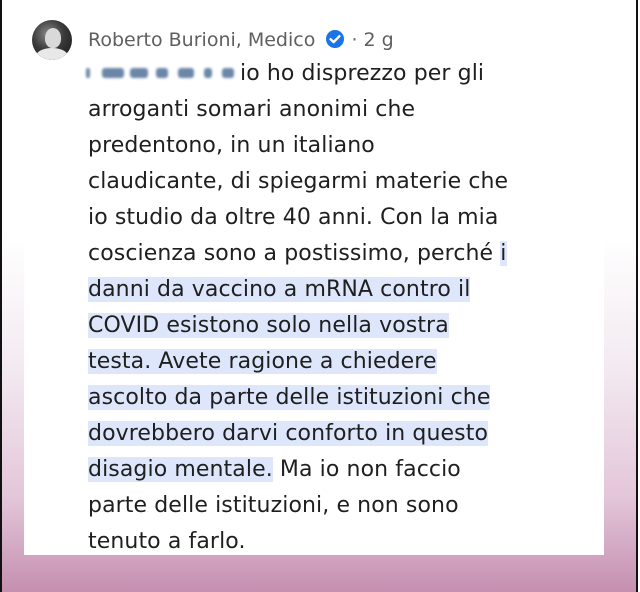 The image size is (640, 592). I want to click on author-name: Roberto Burioni, Medico, so click(201, 40).